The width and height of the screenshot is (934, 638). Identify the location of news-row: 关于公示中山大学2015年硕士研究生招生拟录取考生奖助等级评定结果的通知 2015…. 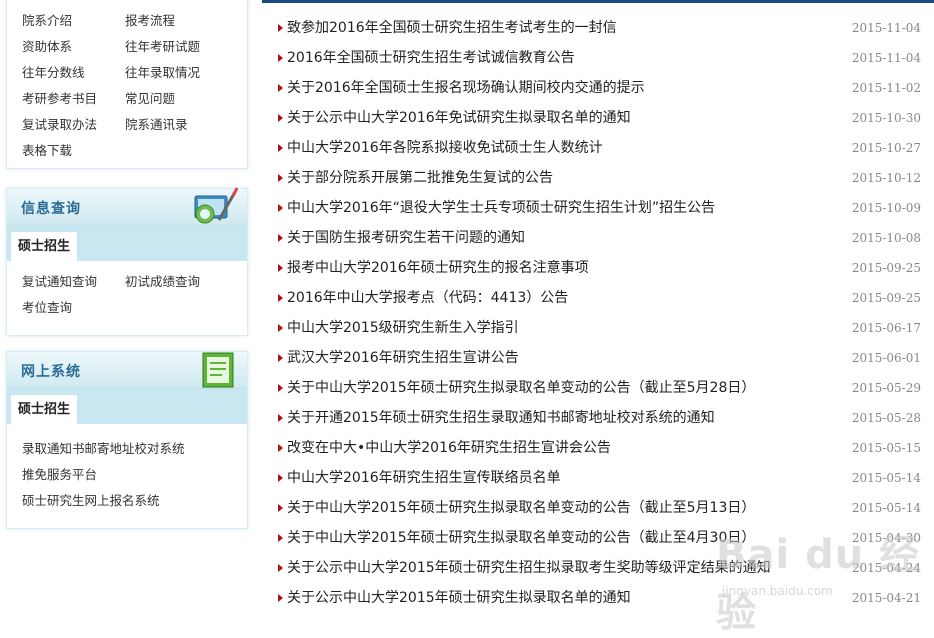
(601, 568).